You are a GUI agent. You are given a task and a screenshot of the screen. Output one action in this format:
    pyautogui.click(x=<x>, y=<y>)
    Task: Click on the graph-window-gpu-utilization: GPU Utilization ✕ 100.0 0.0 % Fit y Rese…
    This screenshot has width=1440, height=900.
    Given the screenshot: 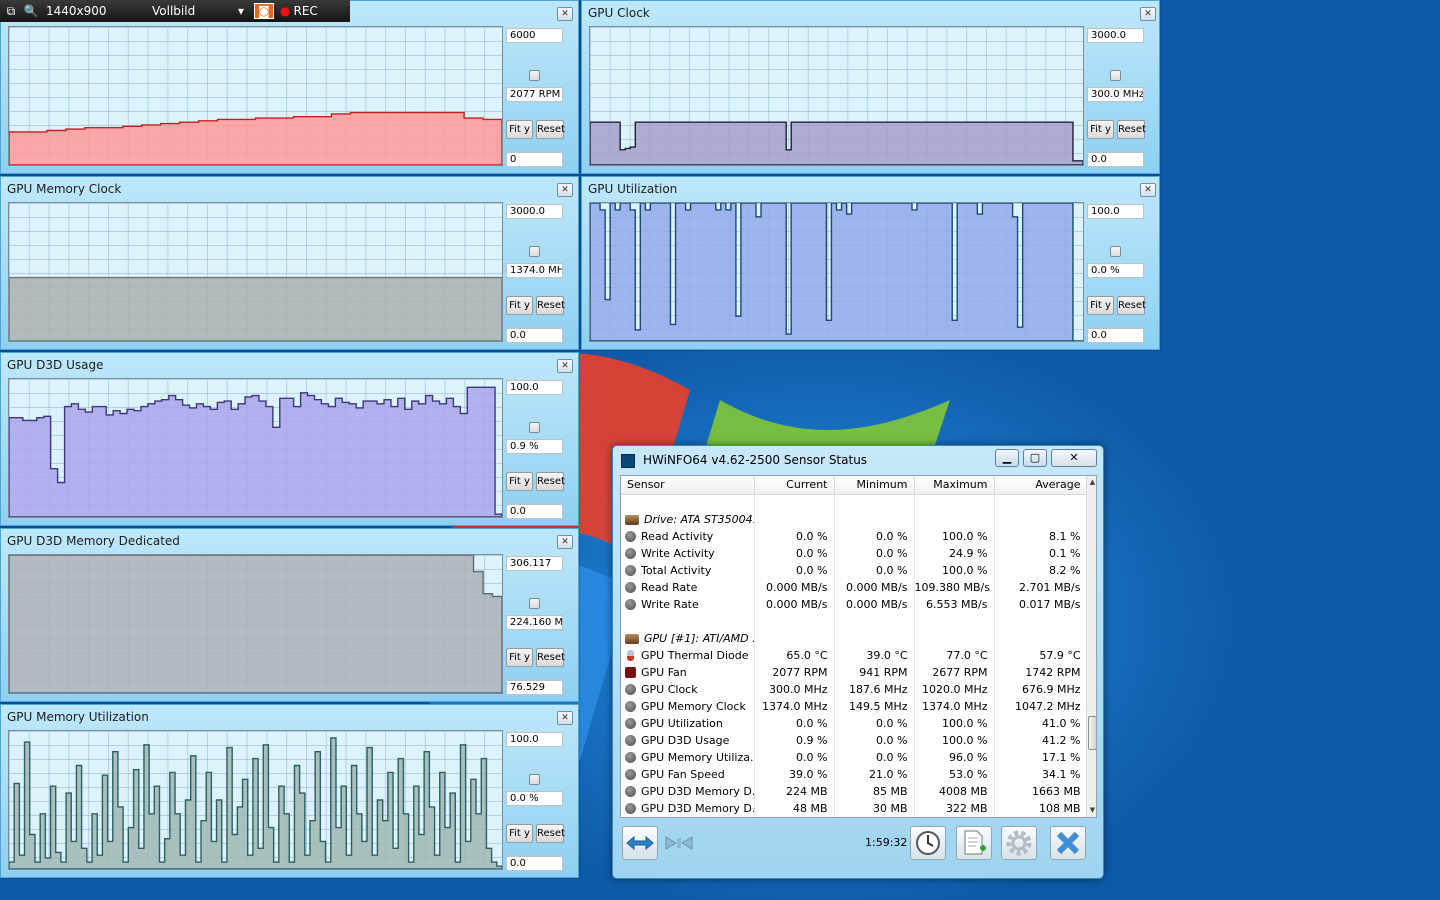 What is the action you would take?
    pyautogui.click(x=870, y=263)
    